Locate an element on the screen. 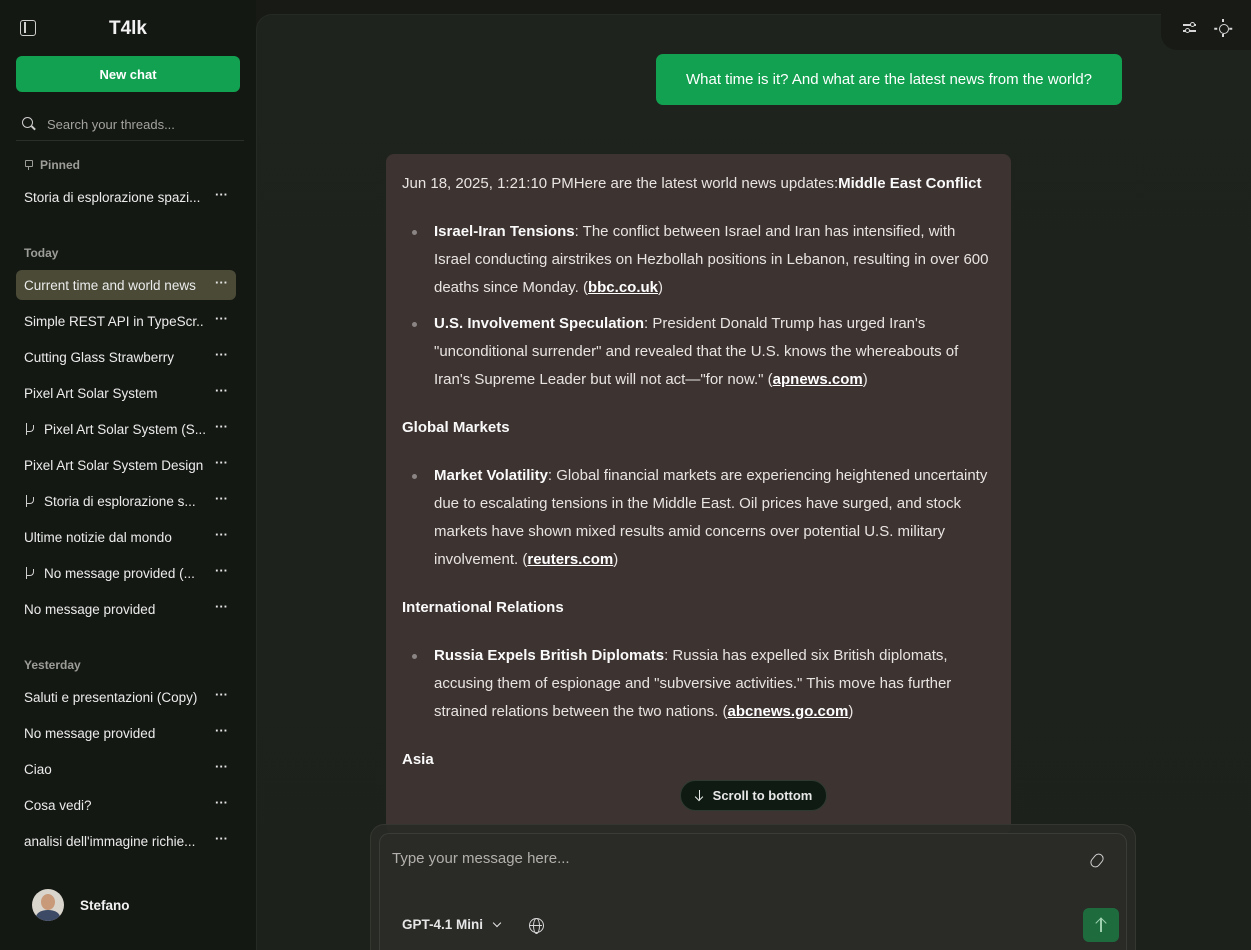 The width and height of the screenshot is (1251, 950). chevron-down-icon is located at coordinates (497, 923).